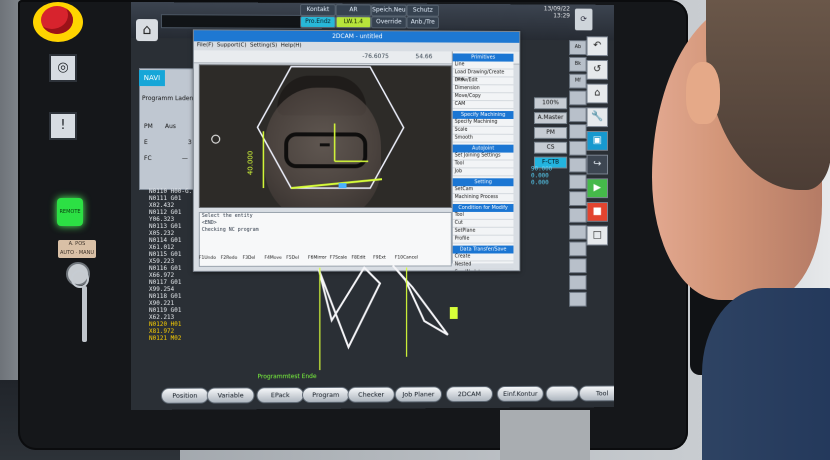 The image size is (830, 460). What do you see at coordinates (583, 19) in the screenshot?
I see `reset-icon: ⟳` at bounding box center [583, 19].